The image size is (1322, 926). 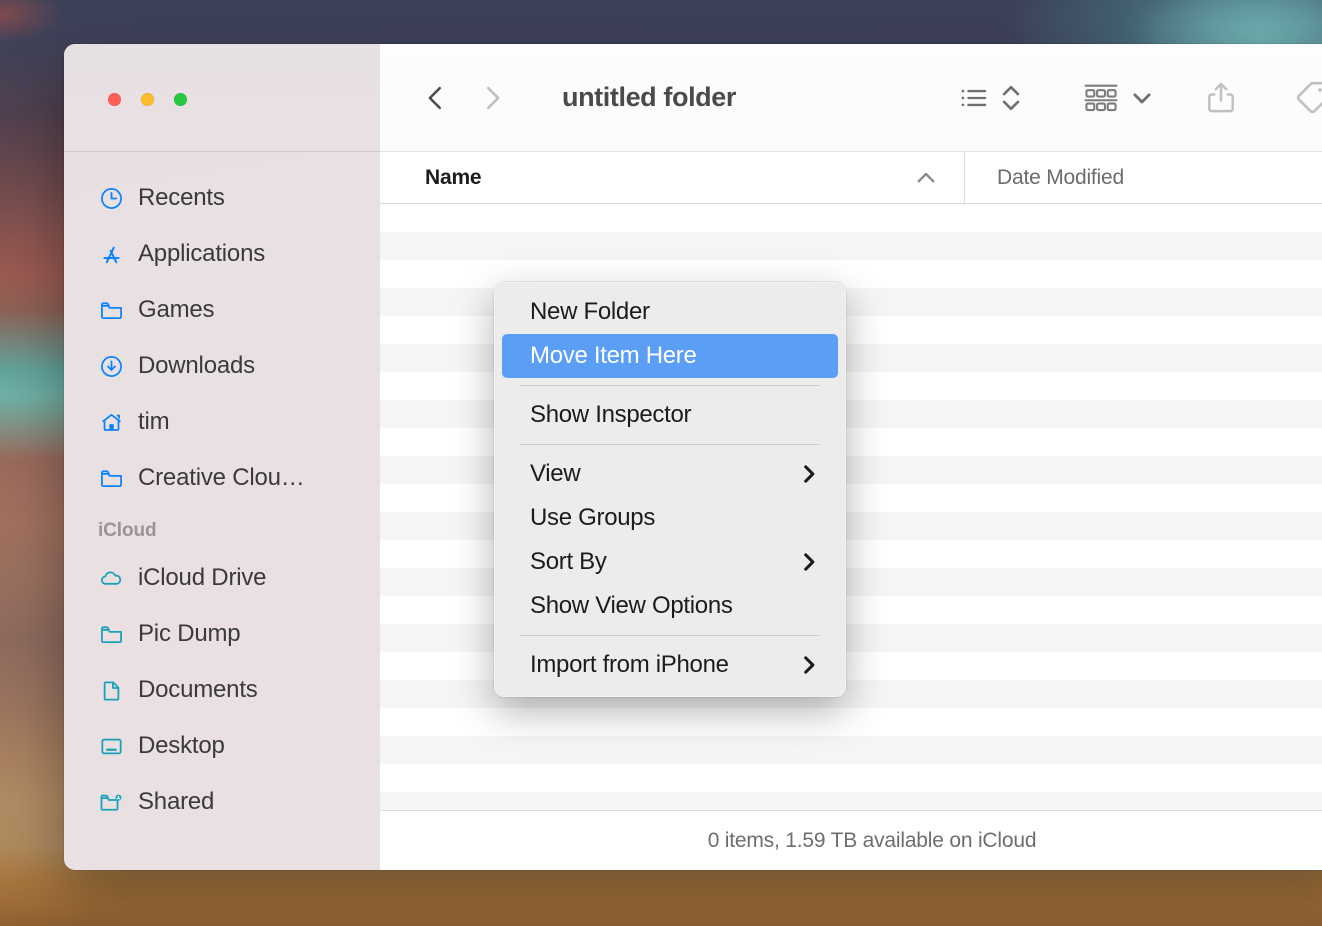 I want to click on sidebar-section-header-icloud: iCloud, so click(x=127, y=530).